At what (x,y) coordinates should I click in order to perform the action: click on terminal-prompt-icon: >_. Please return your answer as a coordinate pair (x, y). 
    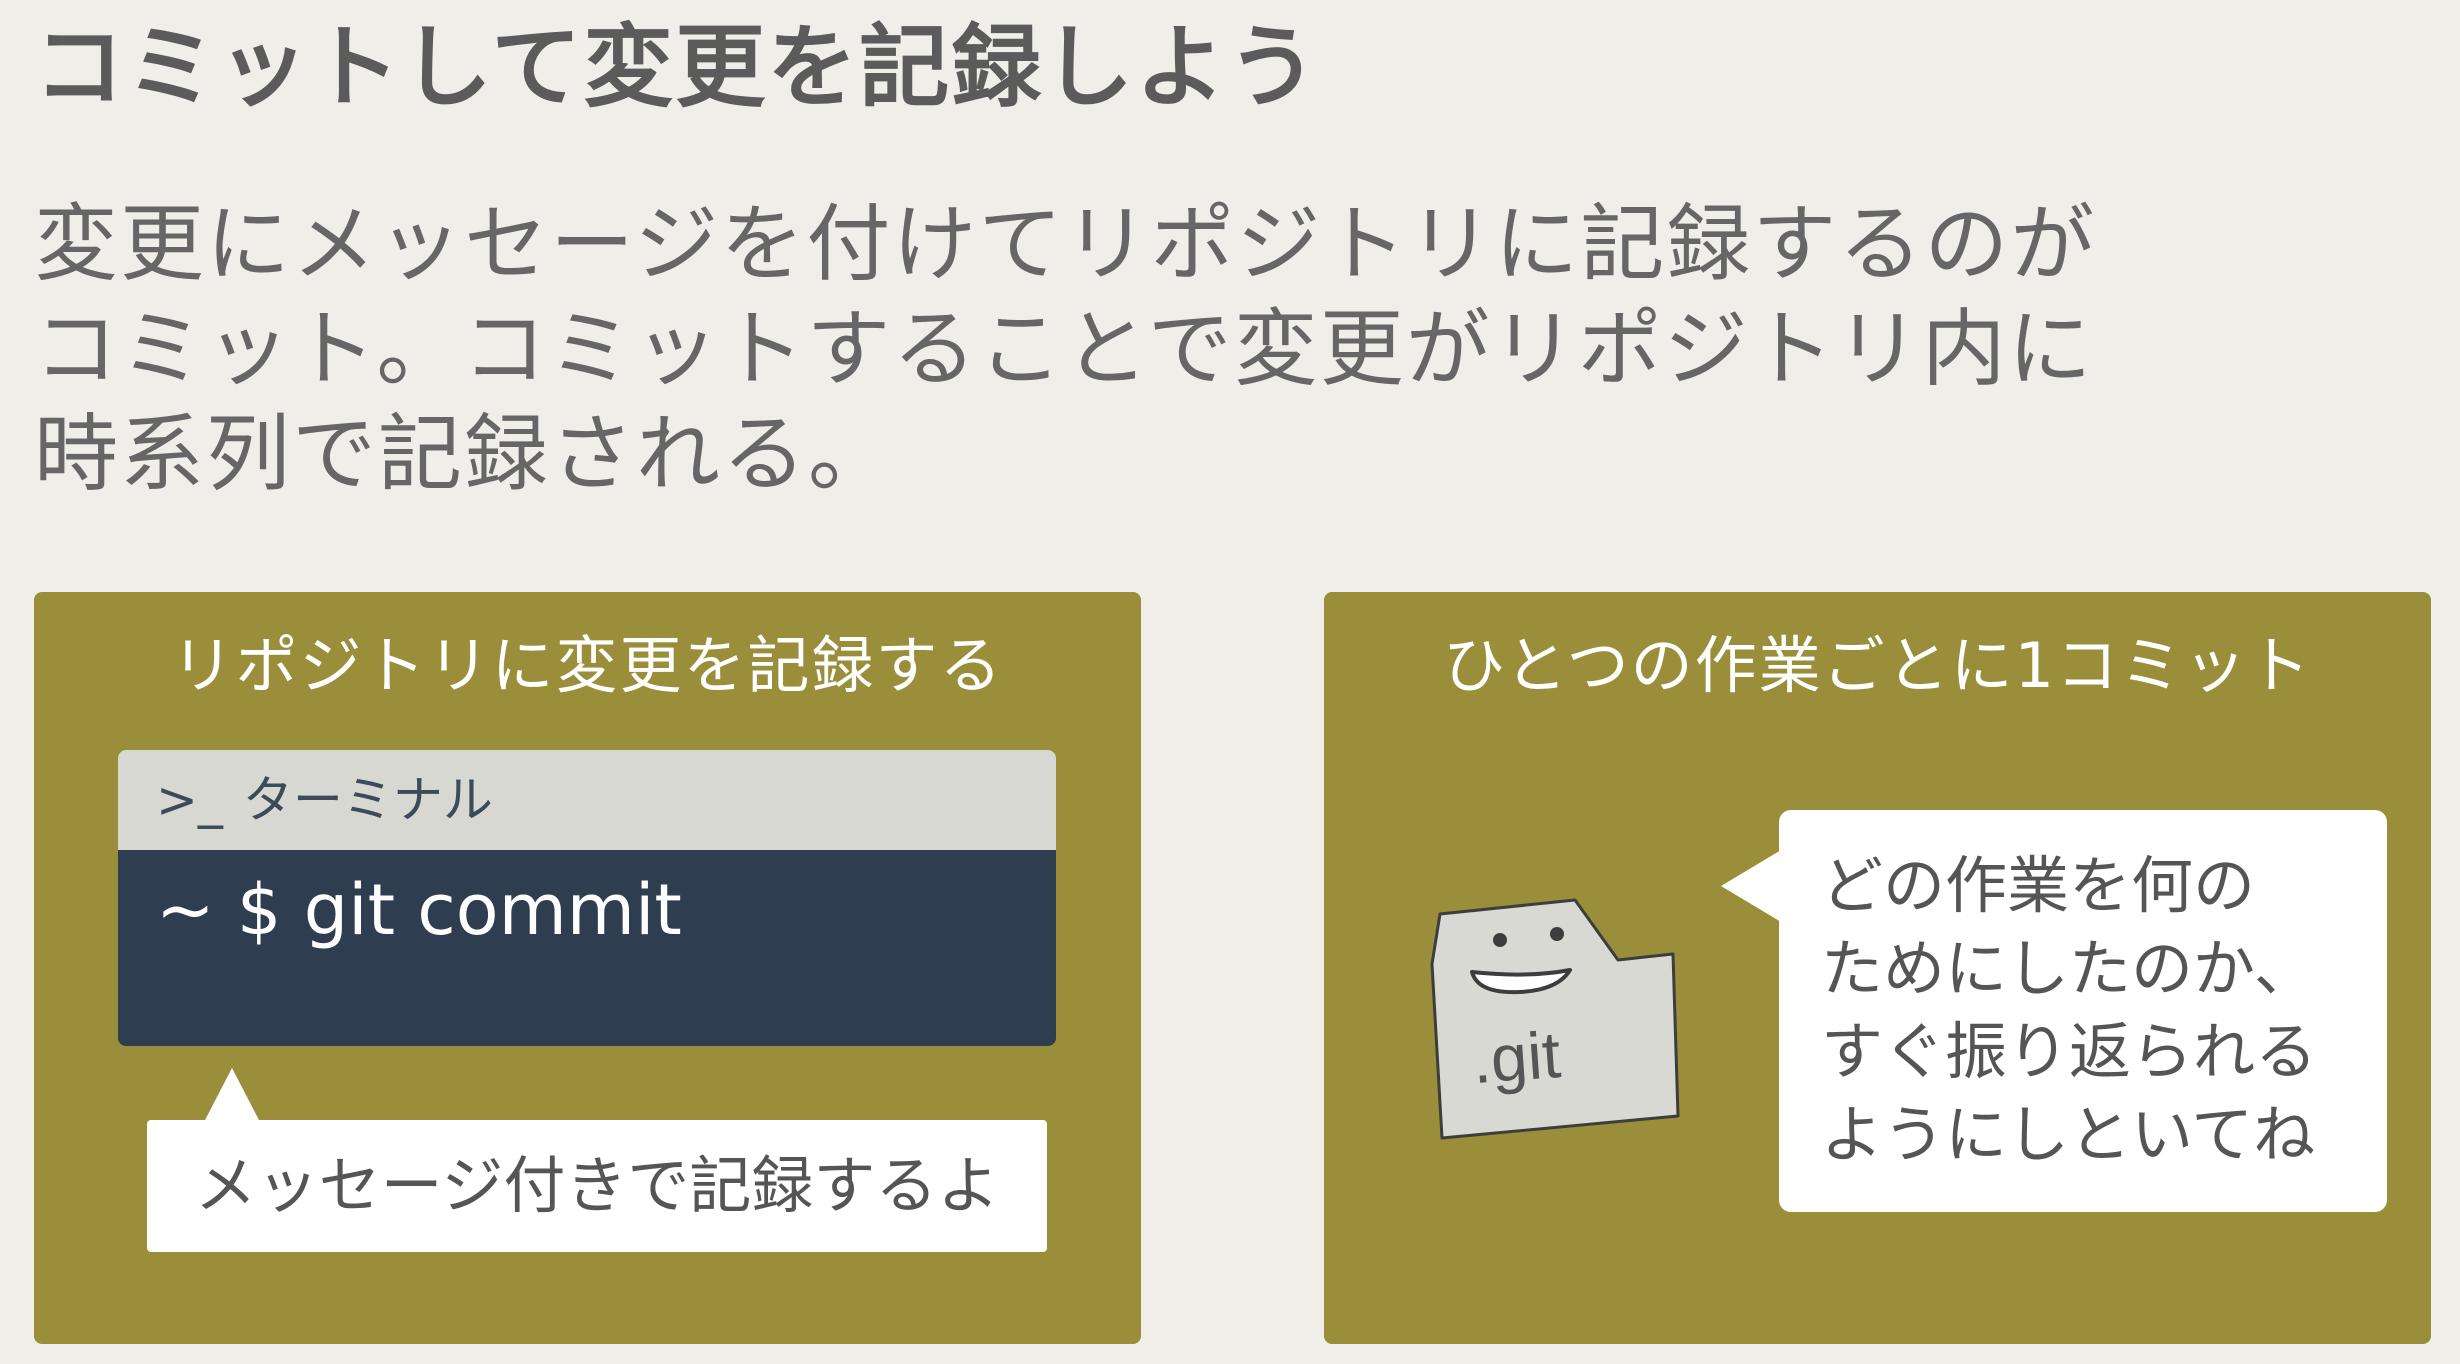
    Looking at the image, I should click on (189, 800).